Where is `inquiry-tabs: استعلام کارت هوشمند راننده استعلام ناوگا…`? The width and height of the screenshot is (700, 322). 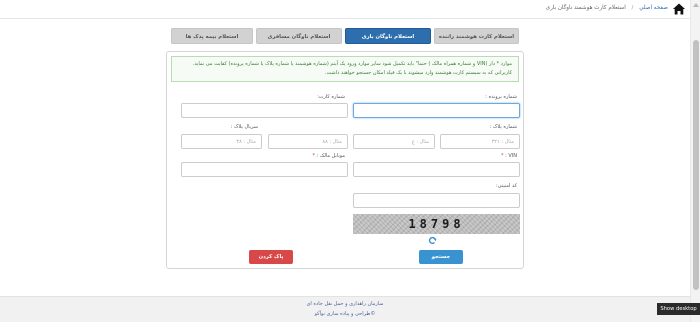 inquiry-tabs: استعلام کارت هوشمند راننده استعلام ناوگا… is located at coordinates (345, 36).